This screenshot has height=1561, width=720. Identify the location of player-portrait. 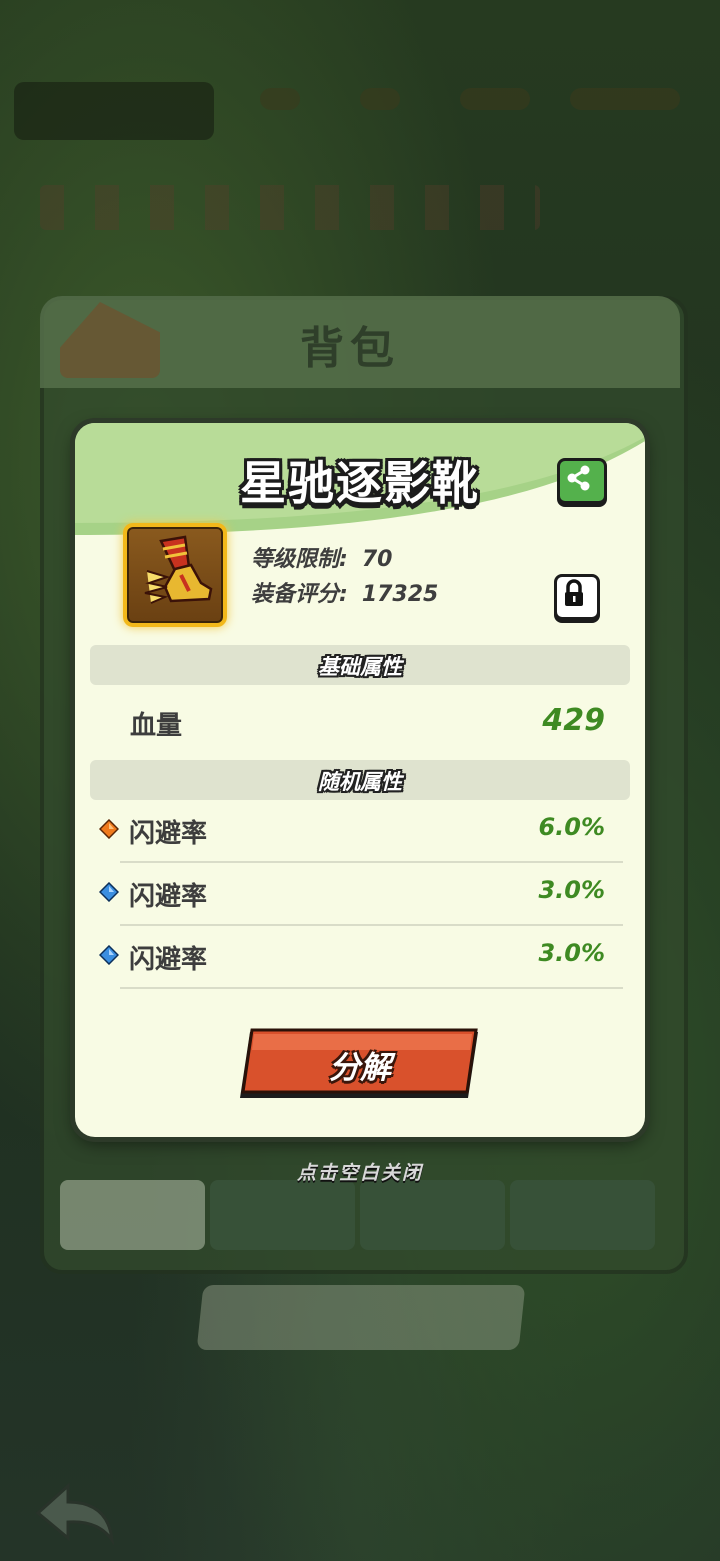
(114, 111).